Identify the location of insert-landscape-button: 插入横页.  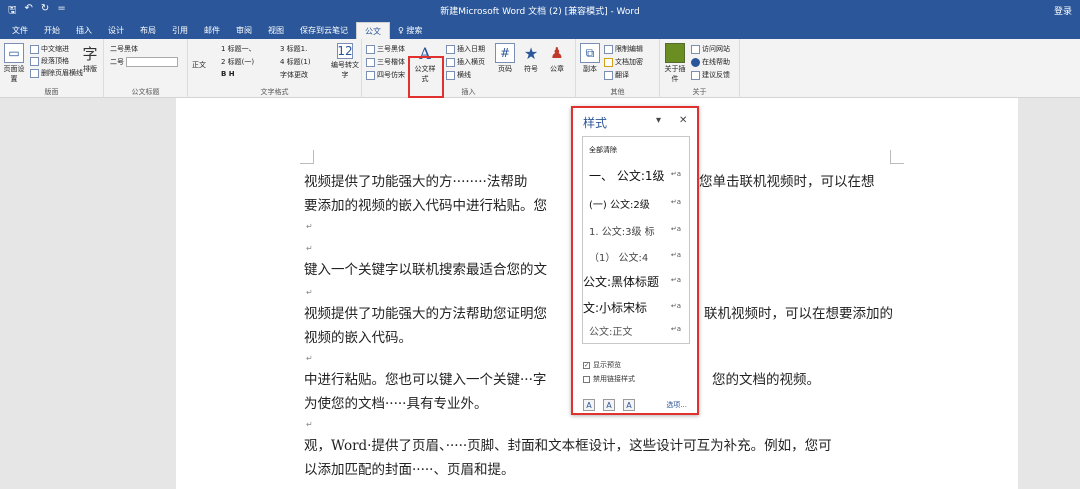
(465, 62).